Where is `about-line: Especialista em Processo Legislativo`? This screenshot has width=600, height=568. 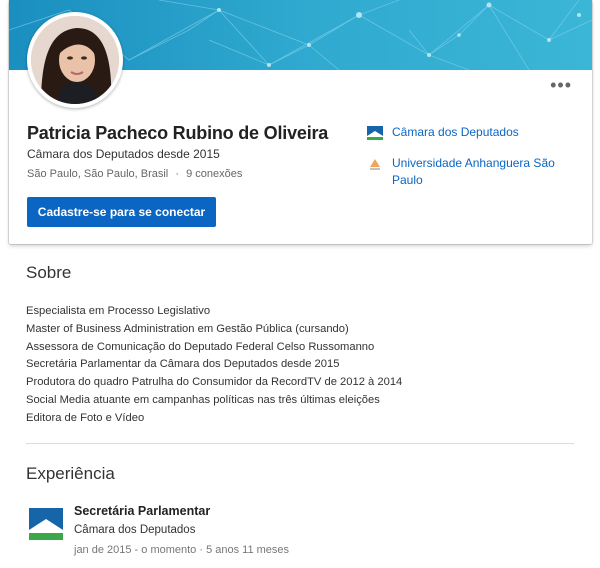 about-line: Especialista em Processo Legislativo is located at coordinates (118, 311).